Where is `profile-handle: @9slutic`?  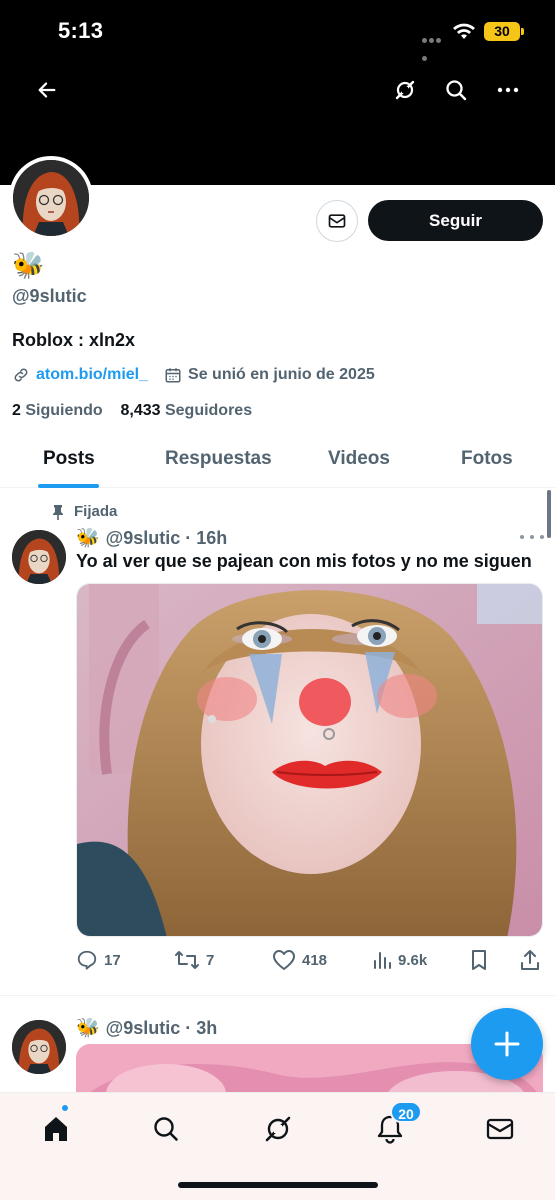 profile-handle: @9slutic is located at coordinates (49, 296).